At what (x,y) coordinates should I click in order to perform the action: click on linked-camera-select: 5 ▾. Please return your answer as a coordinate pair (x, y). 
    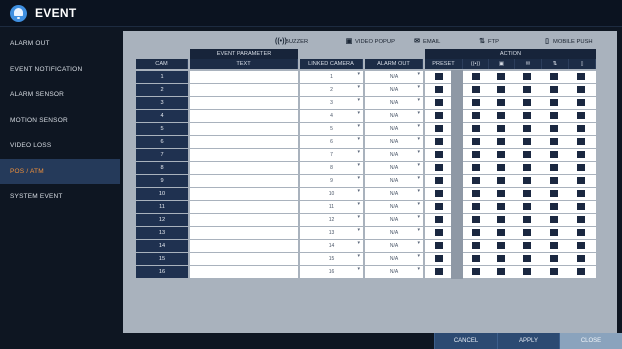
    Looking at the image, I should click on (331, 128).